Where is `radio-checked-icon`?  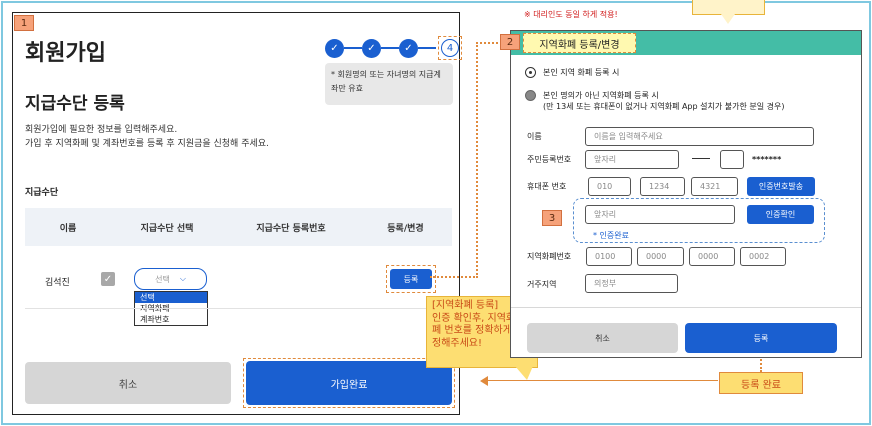
radio-checked-icon is located at coordinates (530, 72).